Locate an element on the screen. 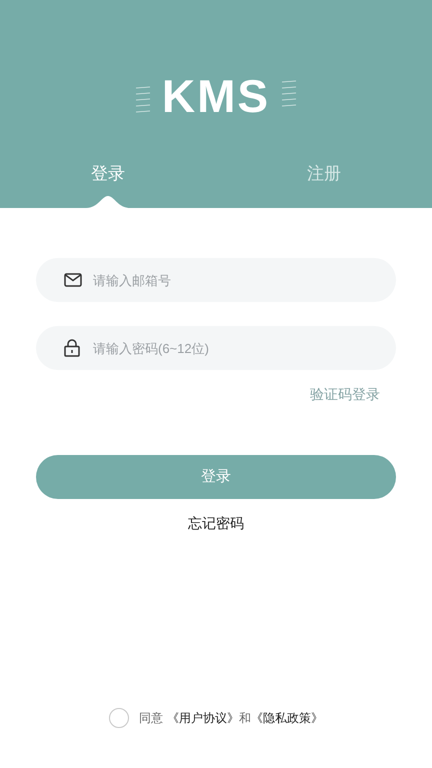  tab: 注册 is located at coordinates (324, 177).